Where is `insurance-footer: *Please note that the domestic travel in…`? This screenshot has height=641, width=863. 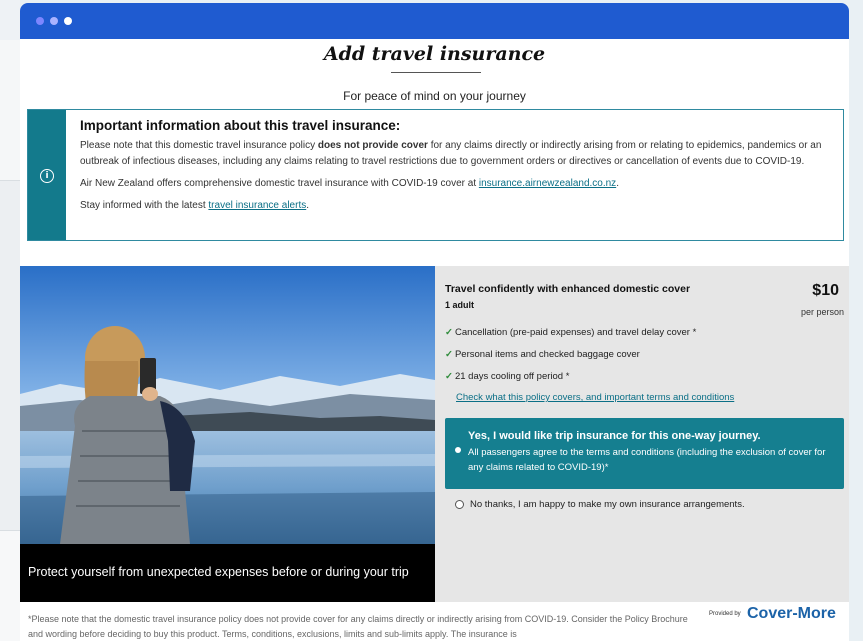 insurance-footer: *Please note that the domestic travel in… is located at coordinates (434, 621).